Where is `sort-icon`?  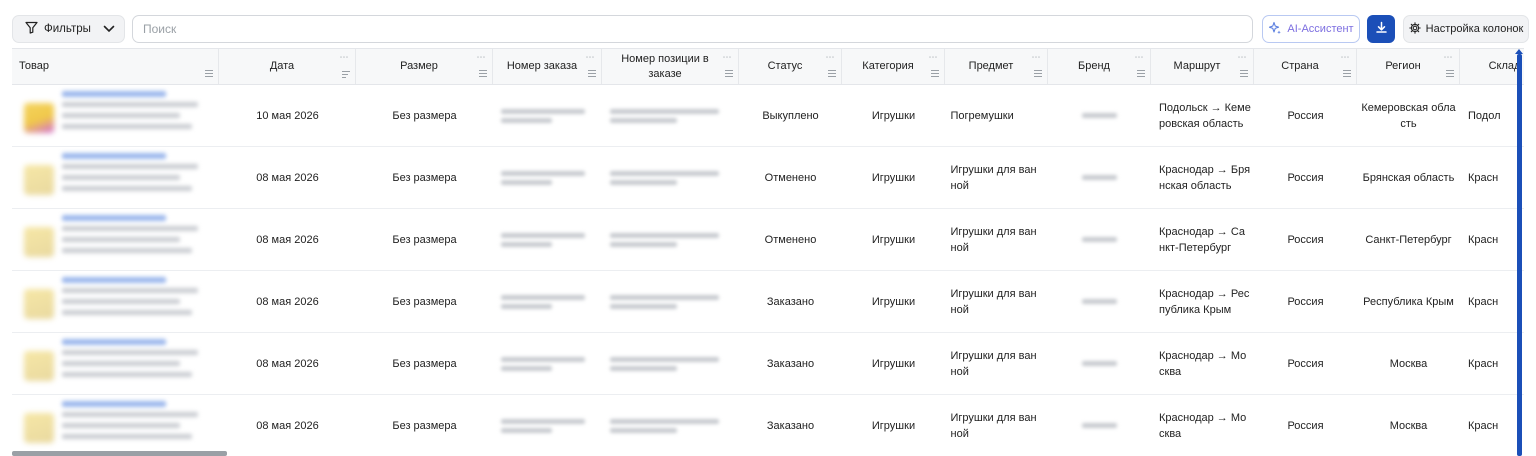
sort-icon is located at coordinates (346, 73).